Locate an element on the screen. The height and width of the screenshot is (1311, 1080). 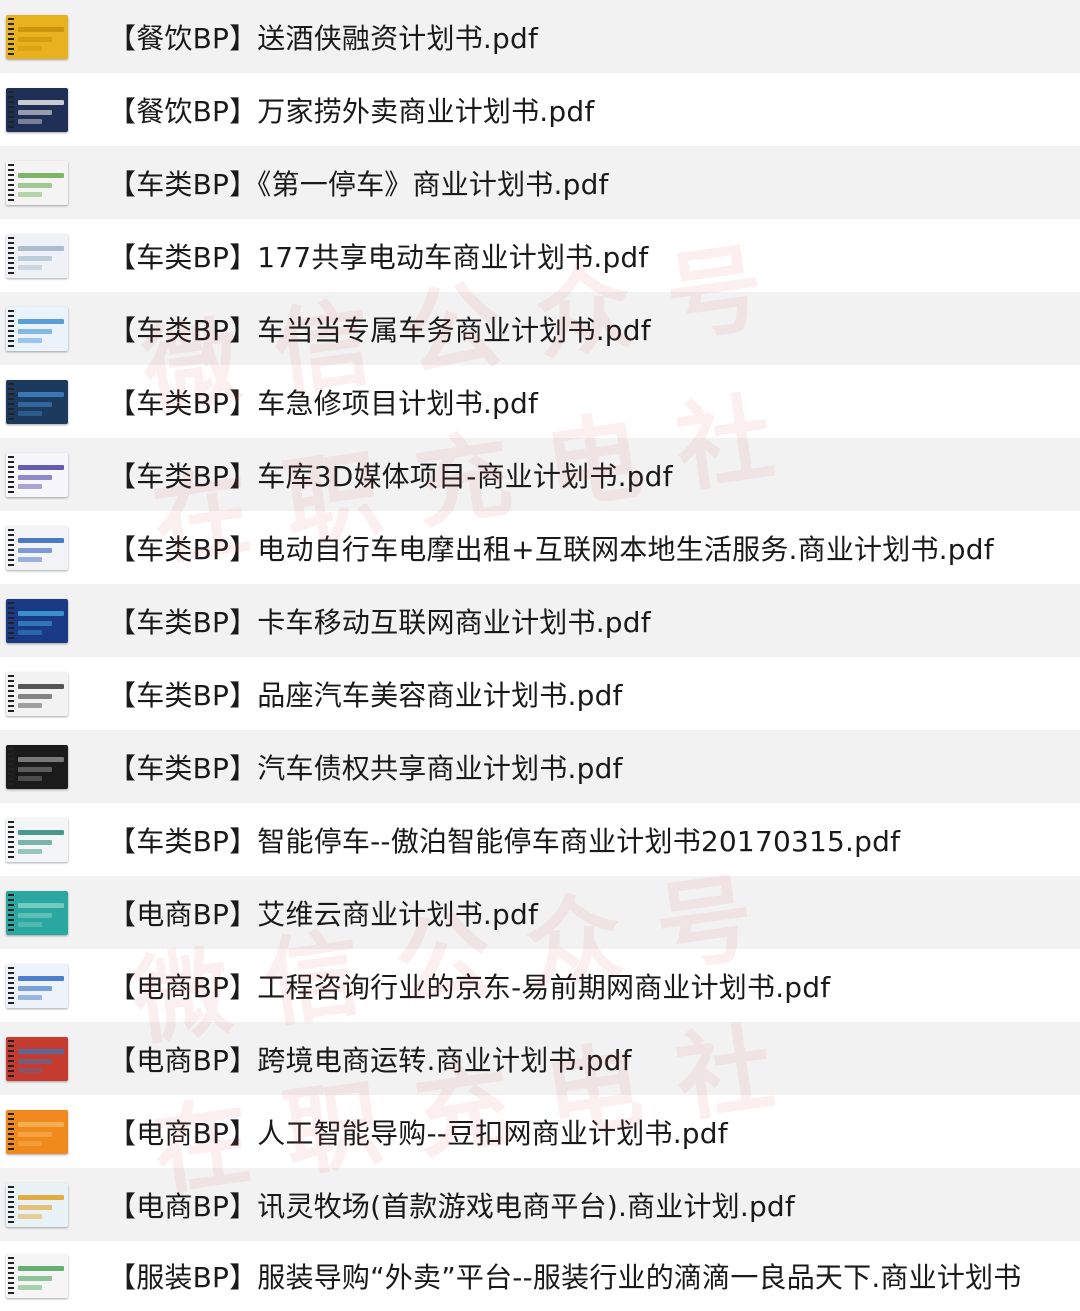
file-name: 【服装BP】服装导购“外卖”平台--服装行业的滴滴一良品天下.商业计划书 is located at coordinates (565, 1277).